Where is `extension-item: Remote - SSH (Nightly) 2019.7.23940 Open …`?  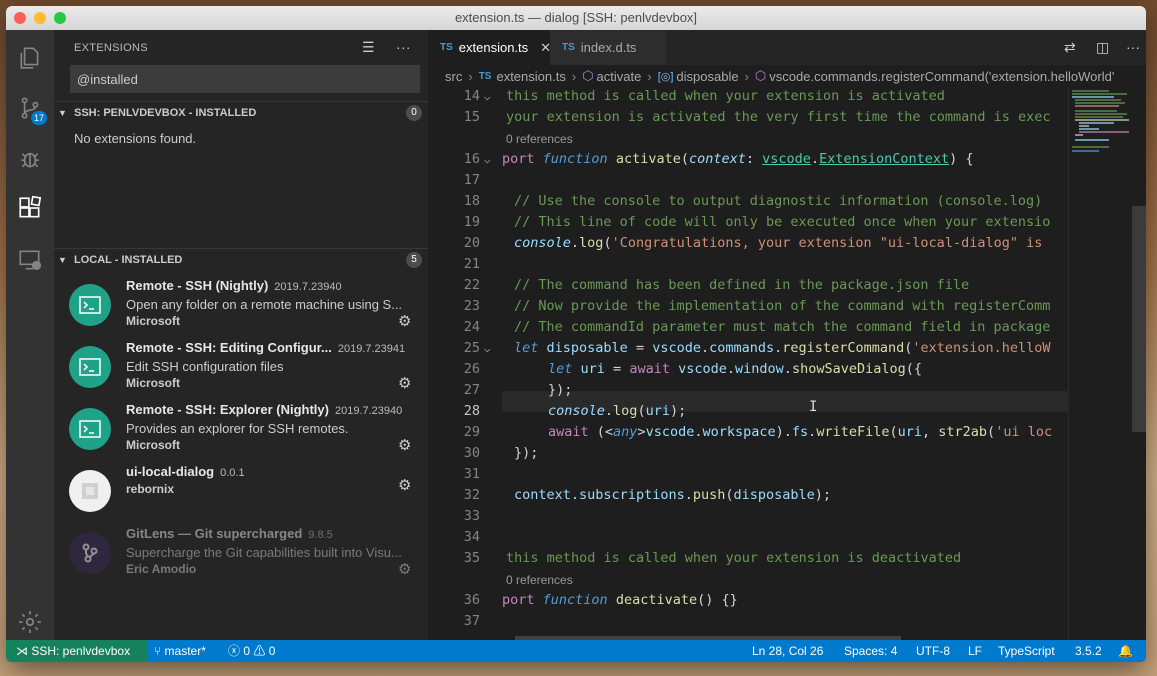
extension-item: Remote - SSH (Nightly) 2019.7.23940 Open … is located at coordinates (241, 307).